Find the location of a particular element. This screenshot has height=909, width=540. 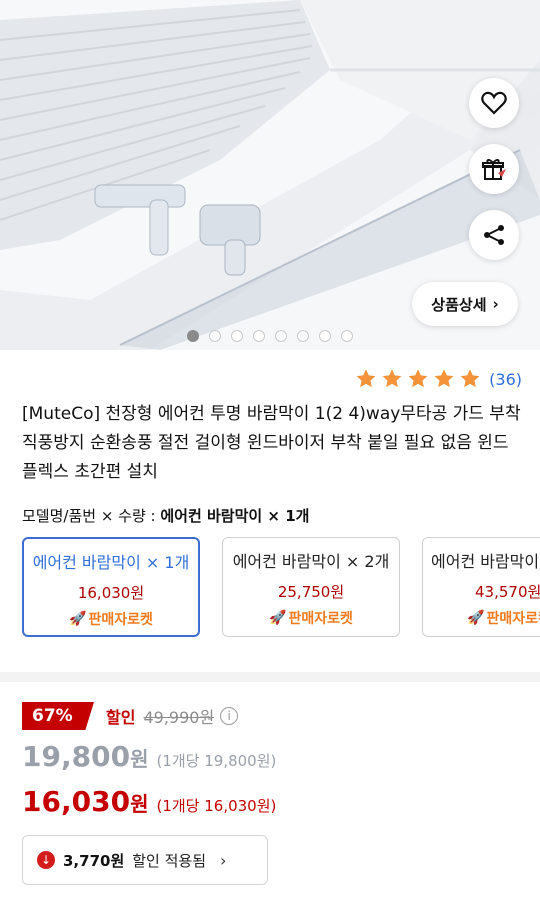

sale-unit-price: (1개당 16,030원) is located at coordinates (216, 806).